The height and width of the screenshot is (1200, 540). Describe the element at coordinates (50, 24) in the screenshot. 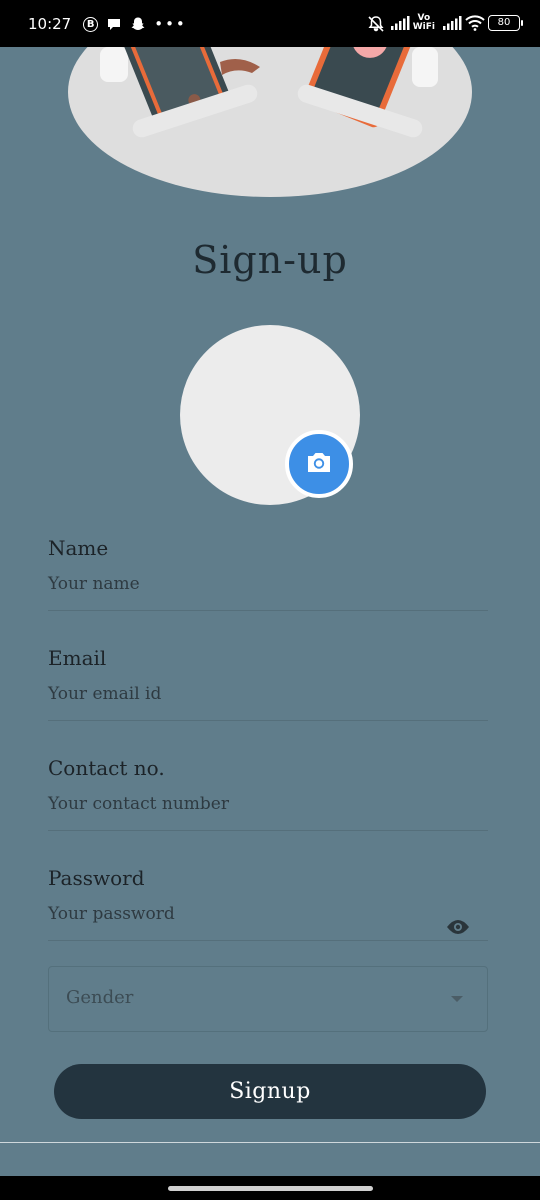

I see `status-time: 10:27` at that location.